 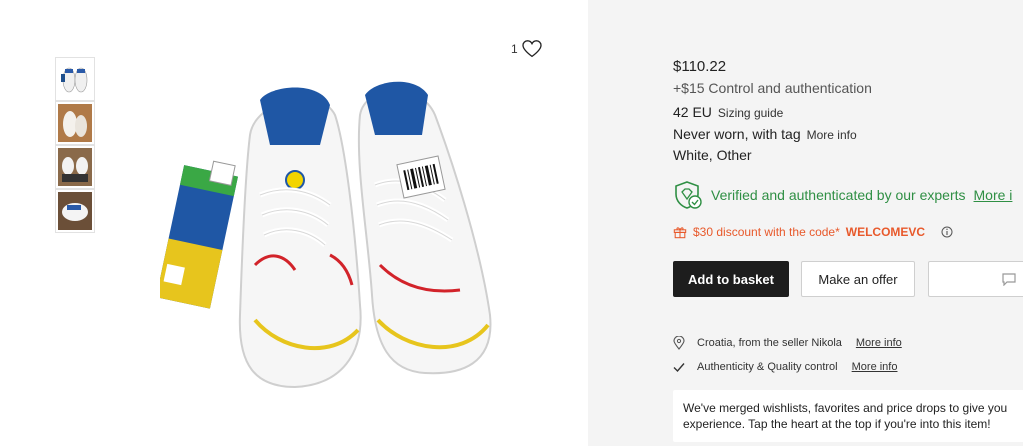 What do you see at coordinates (993, 195) in the screenshot?
I see `verified-more-link: More i` at bounding box center [993, 195].